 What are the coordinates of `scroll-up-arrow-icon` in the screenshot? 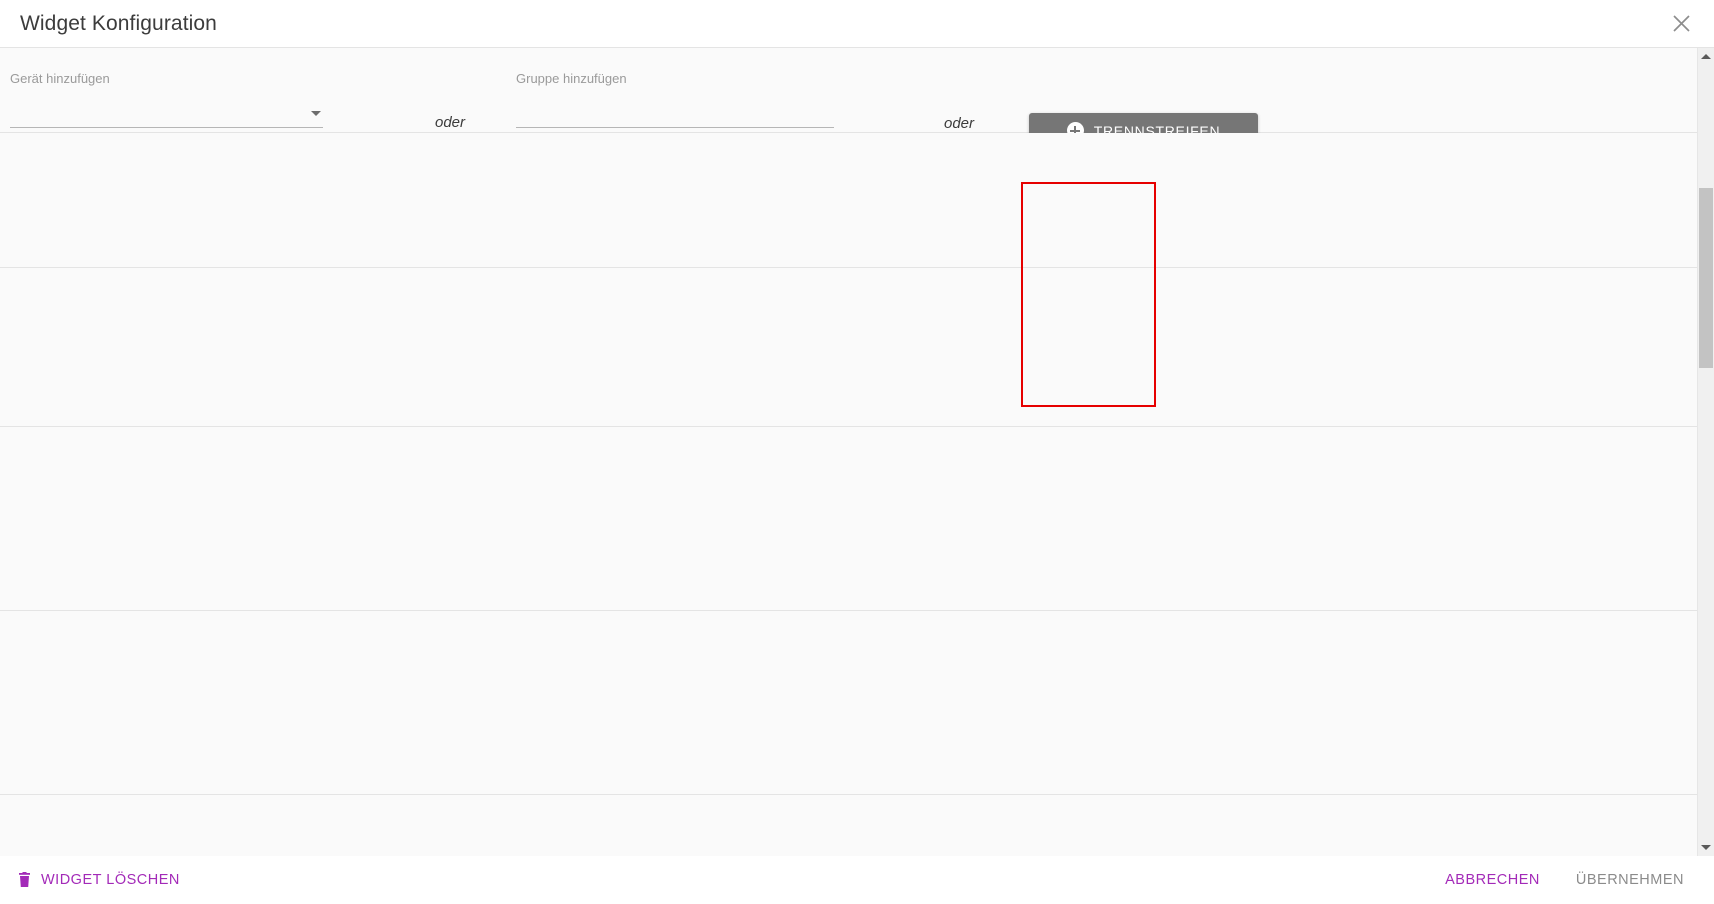 It's located at (1706, 56).